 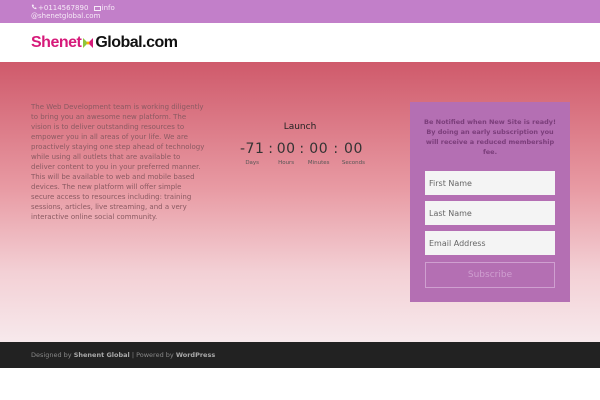 I want to click on countdown-title: Launch, so click(x=300, y=127).